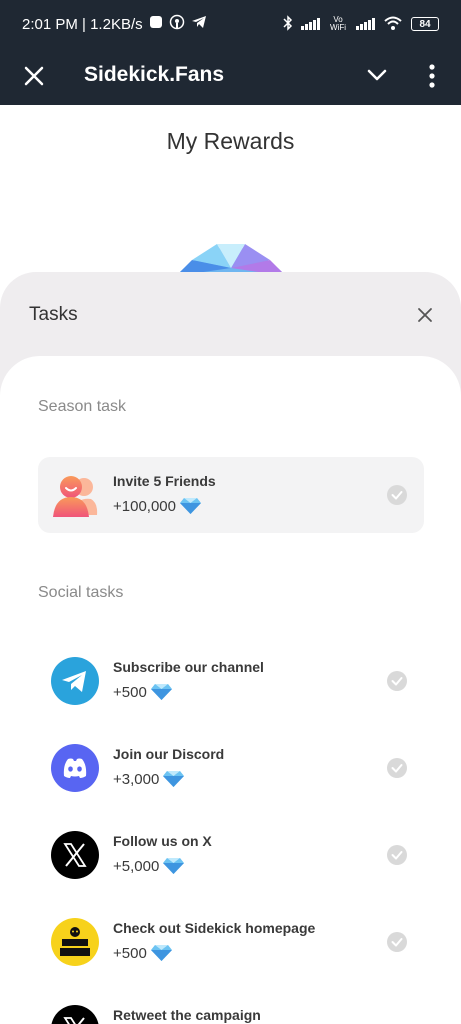 This screenshot has width=461, height=1024. What do you see at coordinates (377, 75) in the screenshot?
I see `chevron-down-icon` at bounding box center [377, 75].